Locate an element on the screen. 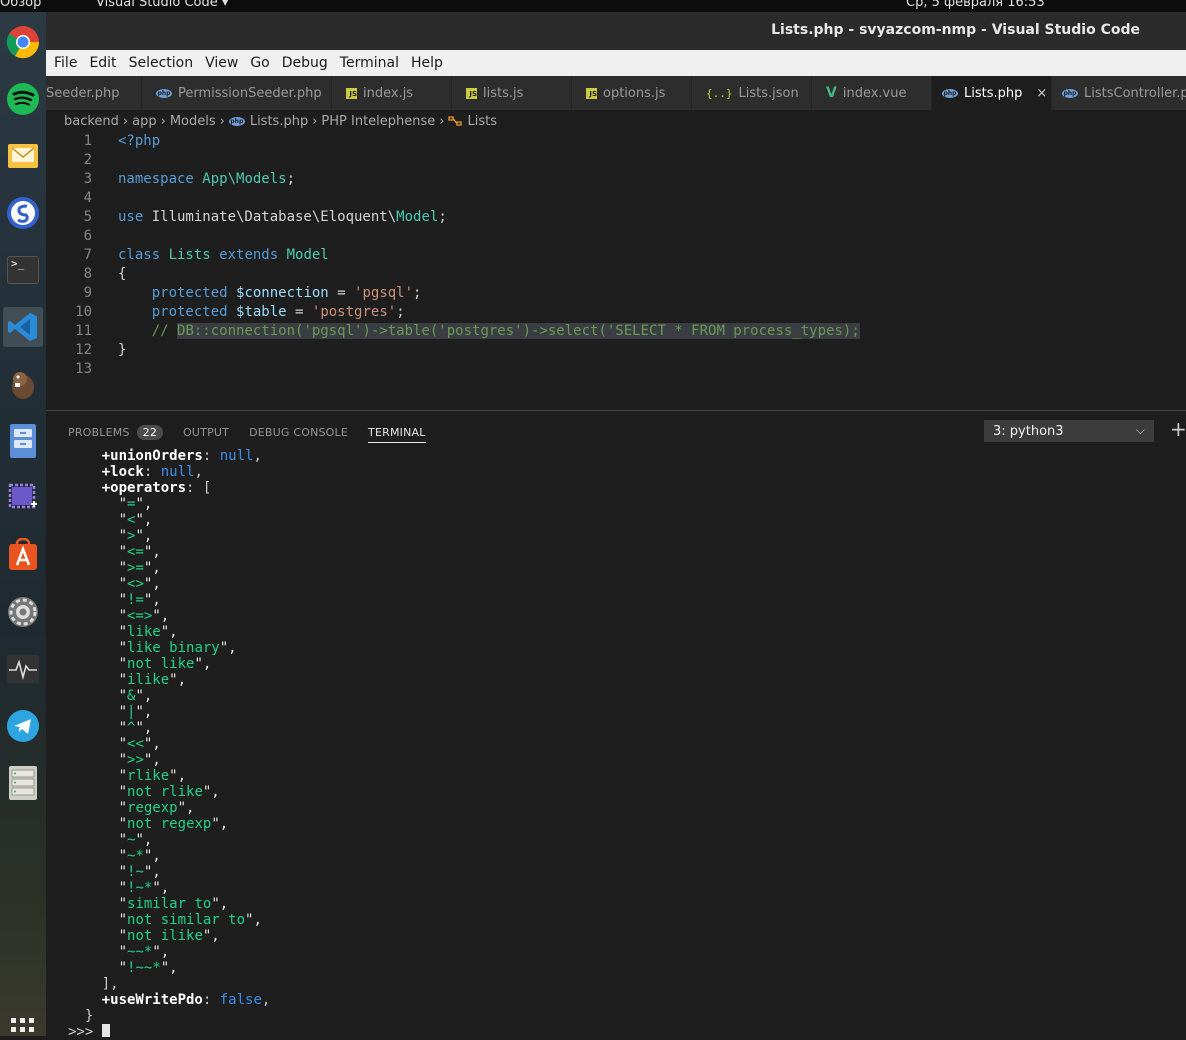 The image size is (1186, 1040). tab-permissionseeder-php: php PermissionSeeder.php is located at coordinates (237, 93).